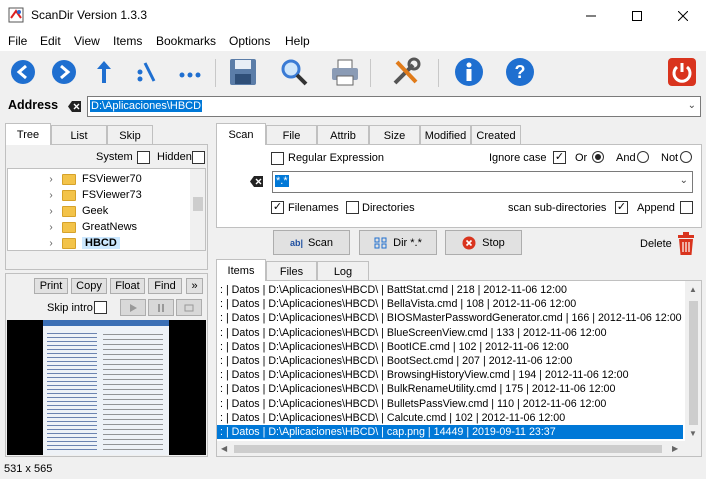  What do you see at coordinates (598, 157) in the screenshot?
I see `or-radio` at bounding box center [598, 157].